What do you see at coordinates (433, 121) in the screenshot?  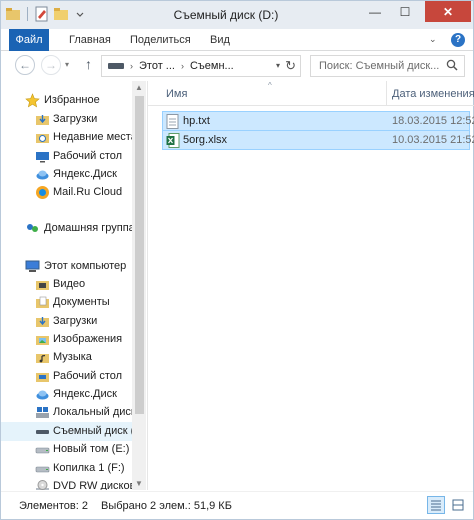 I see `file-date: 18.03.2015 12:52` at bounding box center [433, 121].